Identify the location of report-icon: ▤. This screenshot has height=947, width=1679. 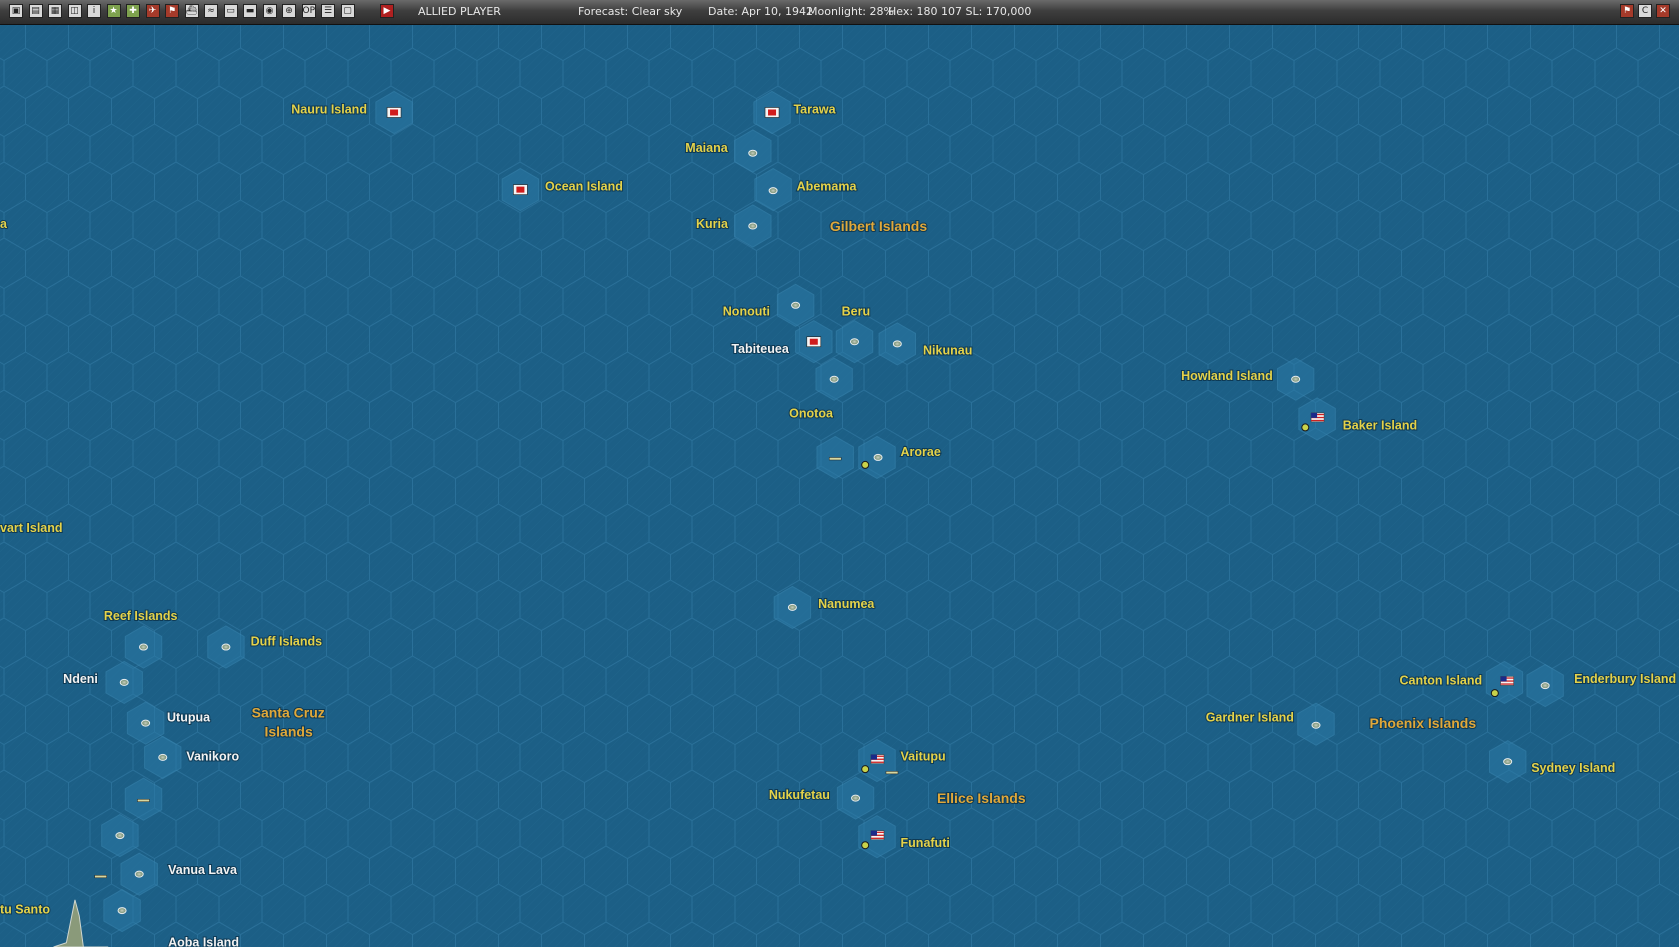
(35, 11).